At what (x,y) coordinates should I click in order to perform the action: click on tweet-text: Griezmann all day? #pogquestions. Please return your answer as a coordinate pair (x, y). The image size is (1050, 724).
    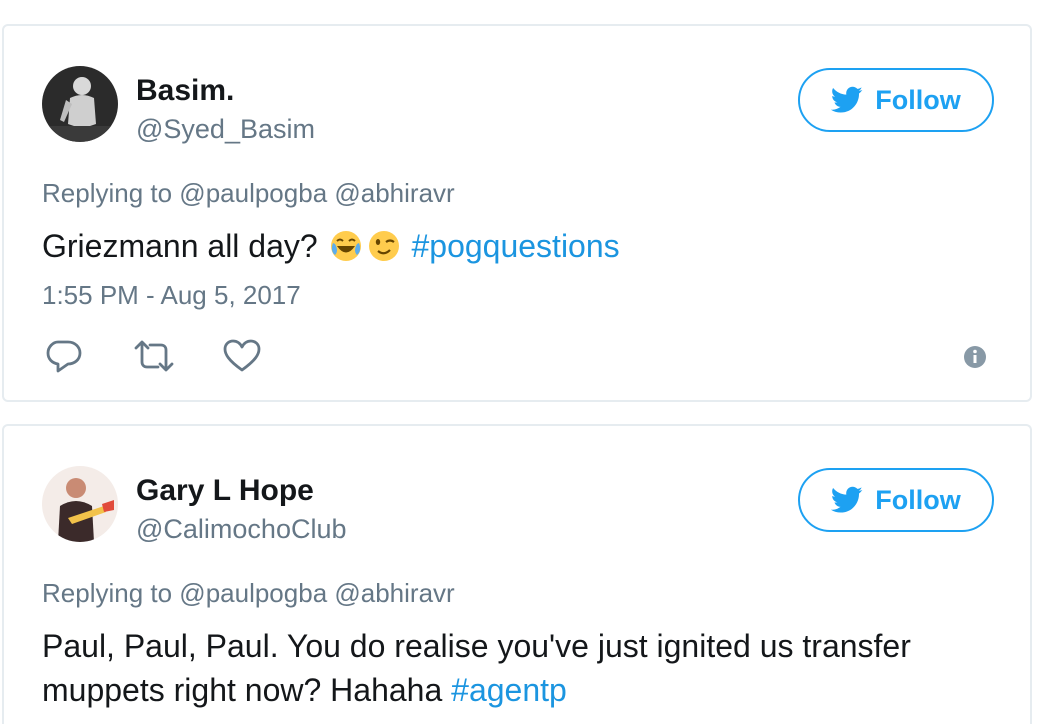
    Looking at the image, I should click on (512, 249).